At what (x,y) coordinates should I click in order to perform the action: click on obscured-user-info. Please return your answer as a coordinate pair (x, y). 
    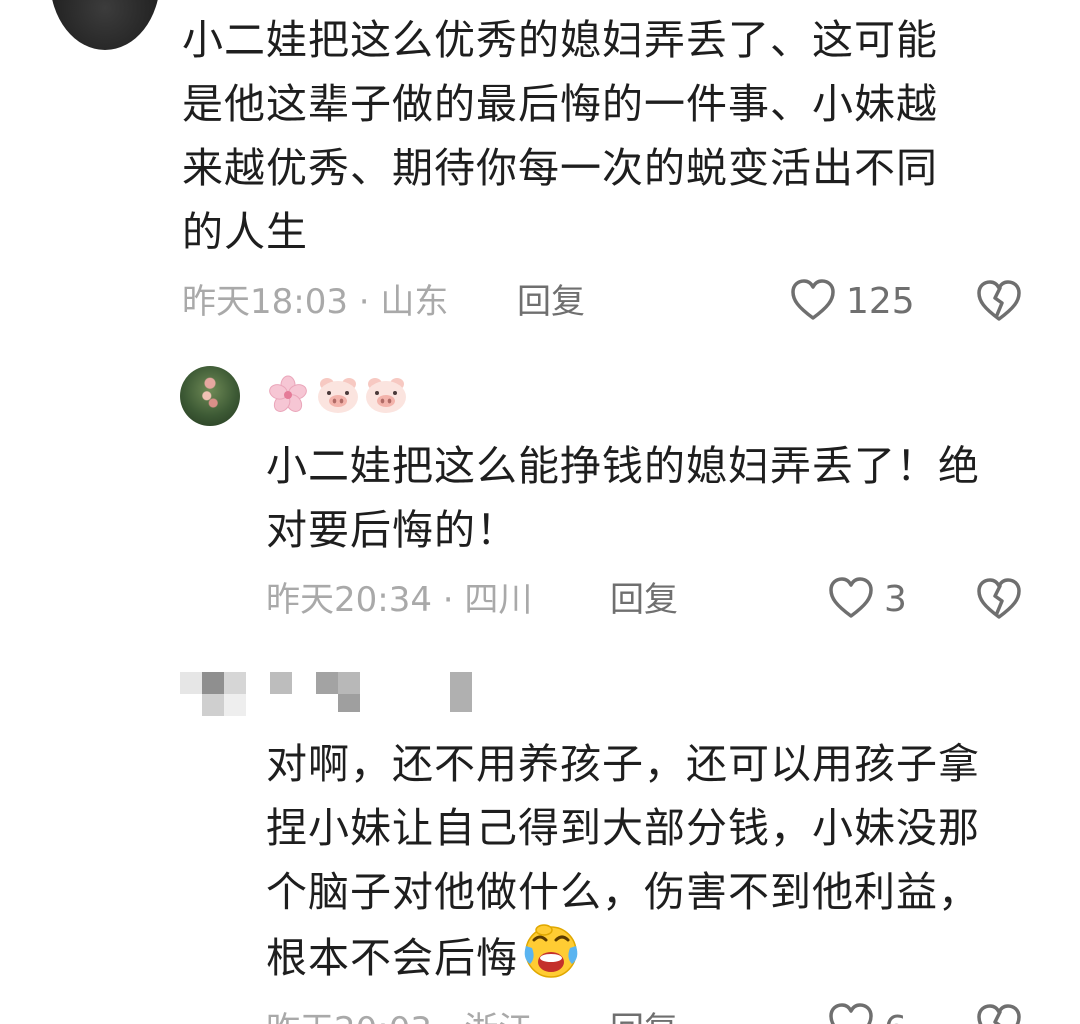
    Looking at the image, I should click on (330, 692).